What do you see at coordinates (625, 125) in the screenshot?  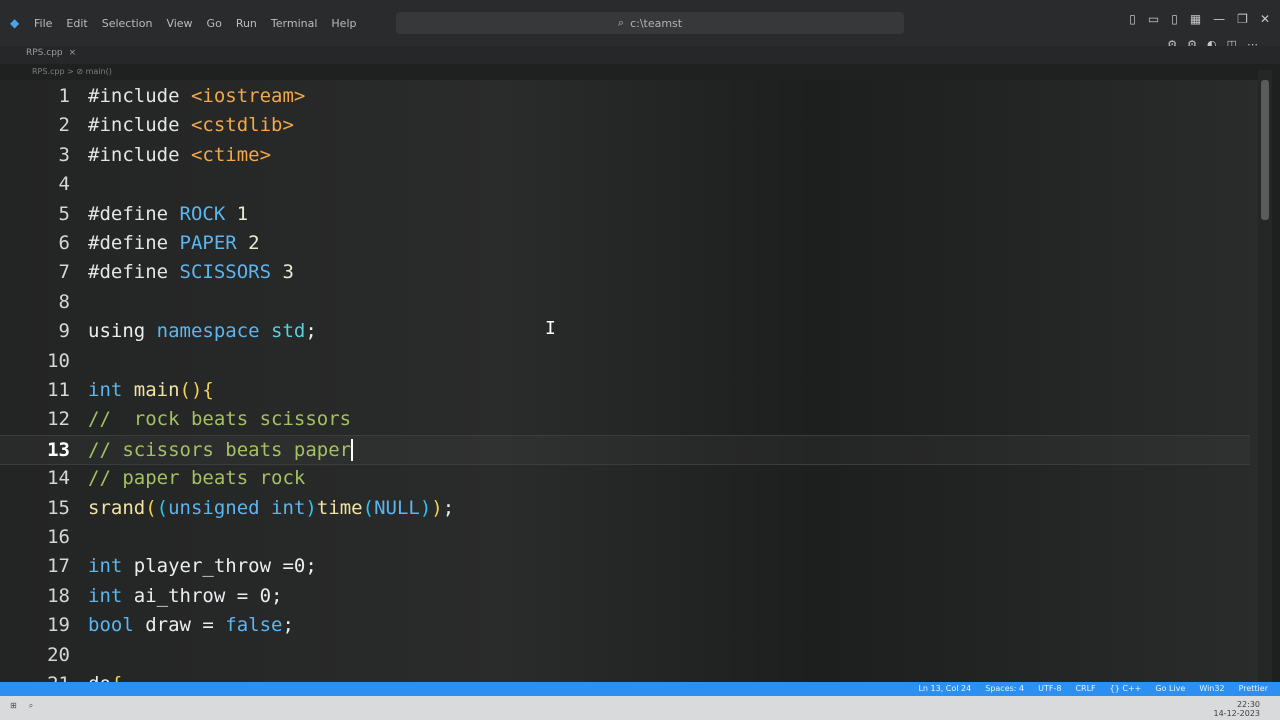 I see `code-line: 2 #include <cstdlib>` at bounding box center [625, 125].